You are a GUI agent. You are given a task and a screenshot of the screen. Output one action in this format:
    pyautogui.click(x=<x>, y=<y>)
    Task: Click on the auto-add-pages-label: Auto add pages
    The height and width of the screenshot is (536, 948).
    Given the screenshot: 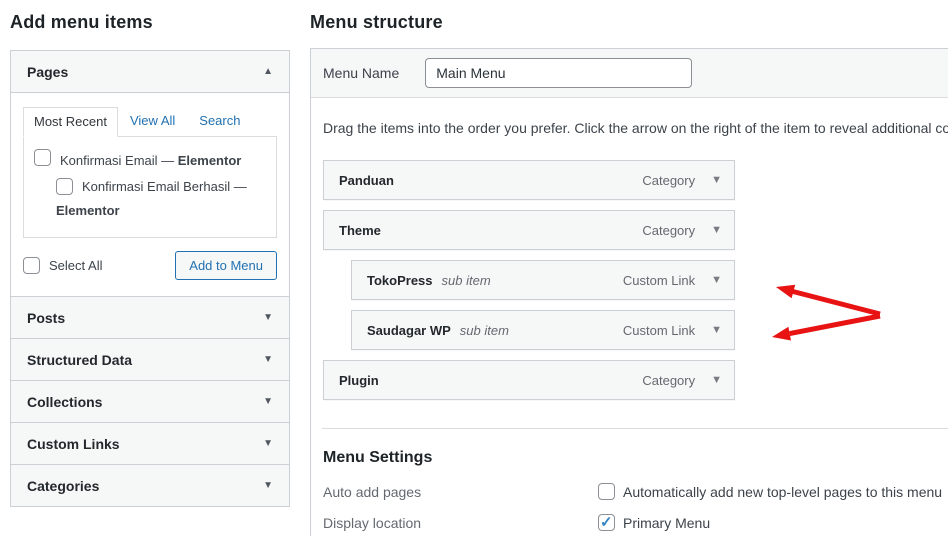 What is the action you would take?
    pyautogui.click(x=372, y=492)
    